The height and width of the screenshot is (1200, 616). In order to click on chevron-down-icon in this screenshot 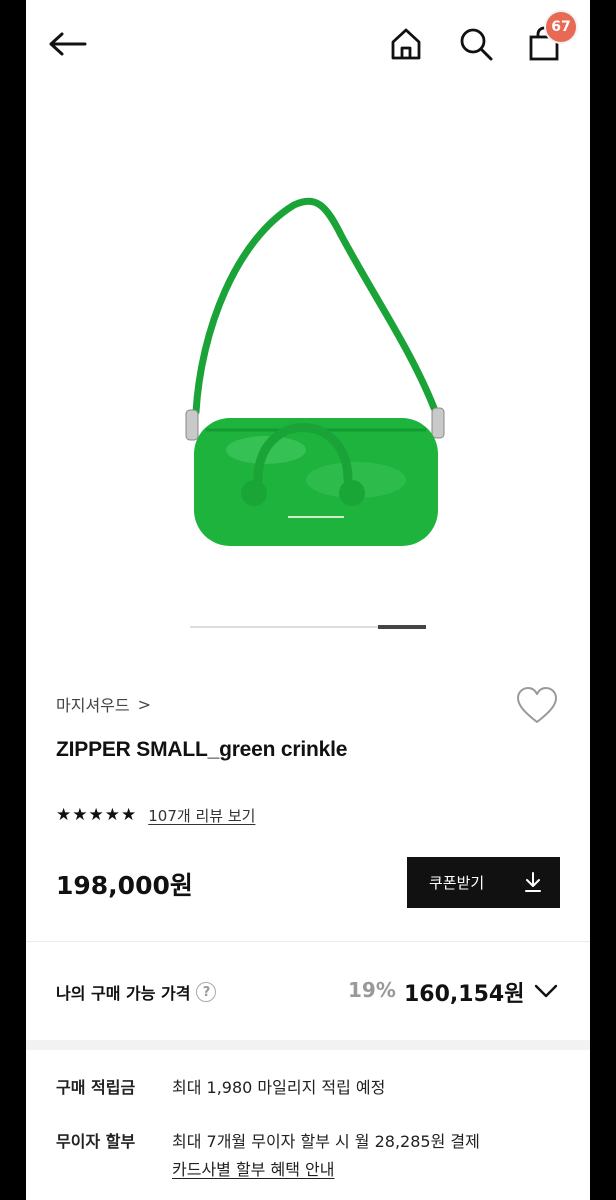, I will do `click(546, 991)`.